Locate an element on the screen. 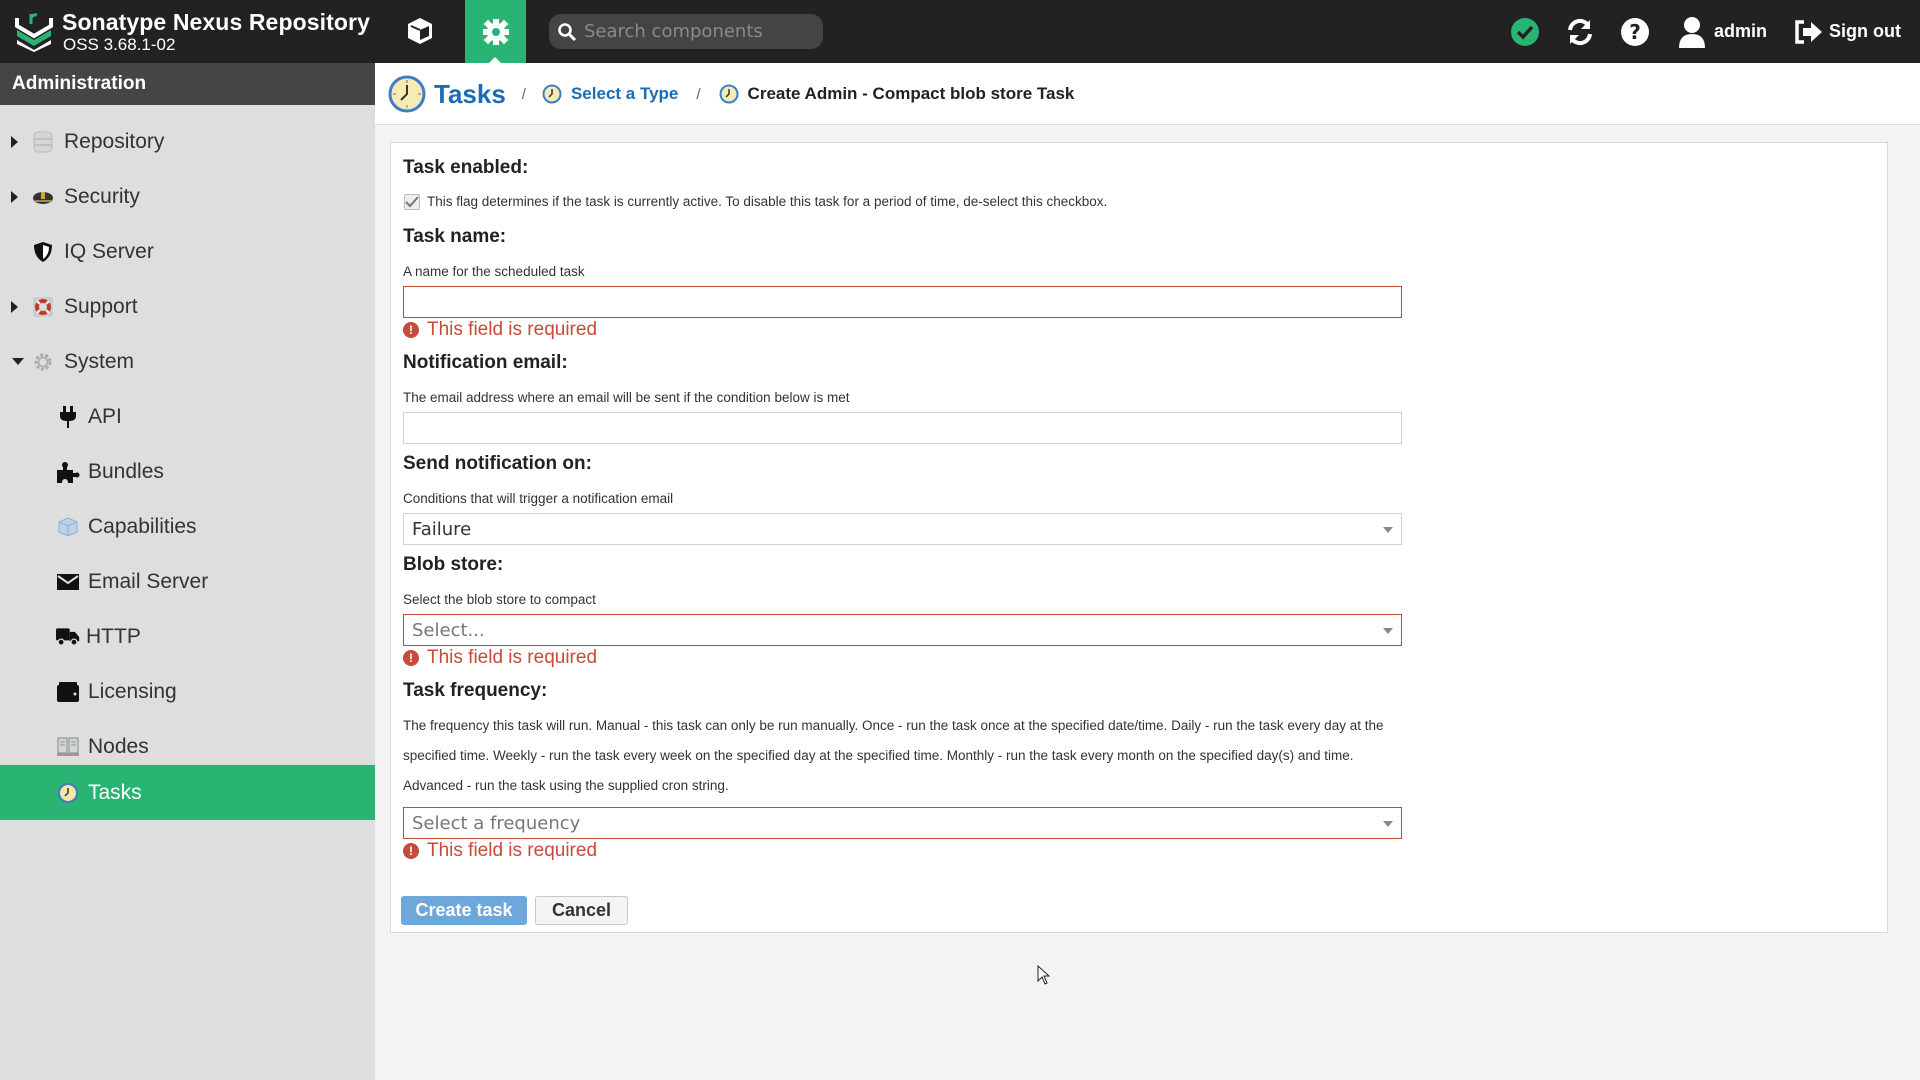 This screenshot has height=1080, width=1920. system-status-button is located at coordinates (1525, 31).